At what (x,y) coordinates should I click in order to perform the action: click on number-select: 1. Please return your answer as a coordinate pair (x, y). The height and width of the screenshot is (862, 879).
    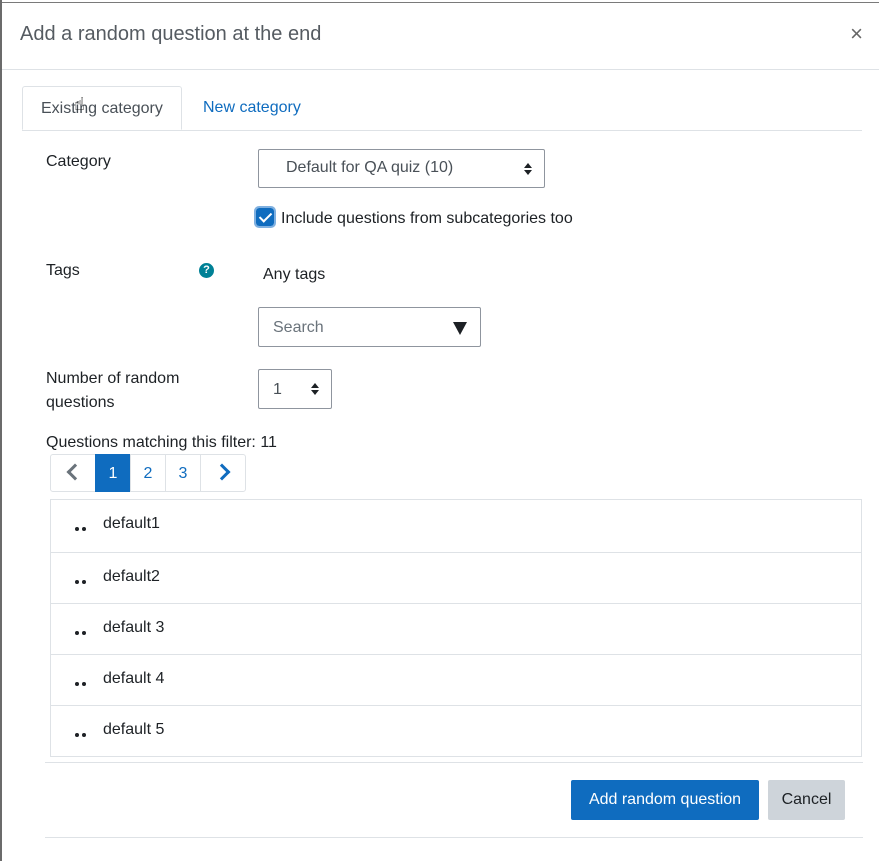
    Looking at the image, I should click on (295, 389).